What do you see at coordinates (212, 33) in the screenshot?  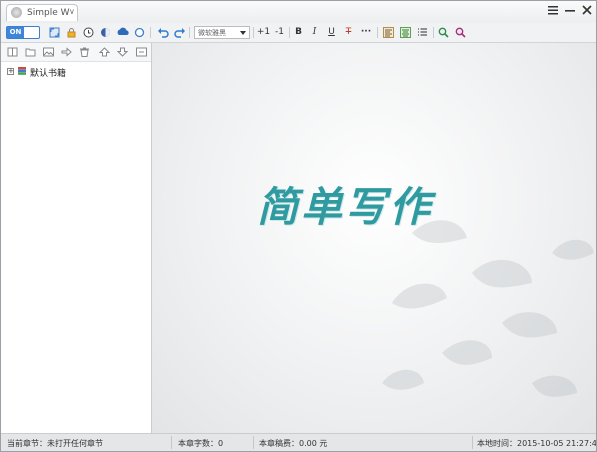 I see `font-family-value: 微软雅黑` at bounding box center [212, 33].